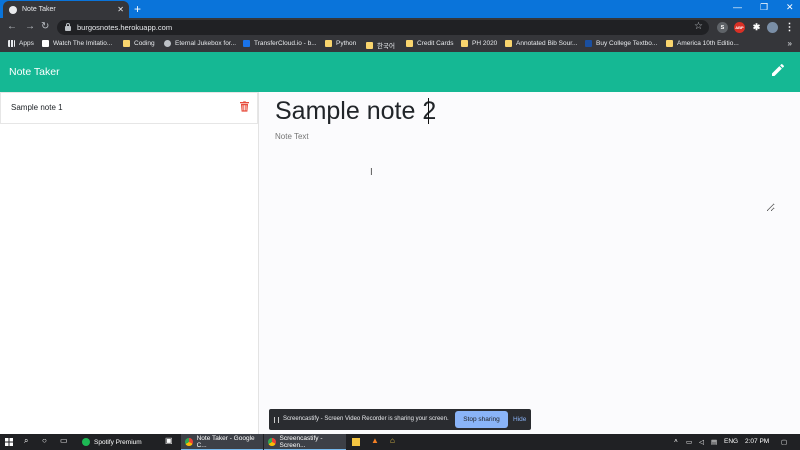 This screenshot has height=450, width=800. What do you see at coordinates (68, 27) in the screenshot?
I see `lock-icon` at bounding box center [68, 27].